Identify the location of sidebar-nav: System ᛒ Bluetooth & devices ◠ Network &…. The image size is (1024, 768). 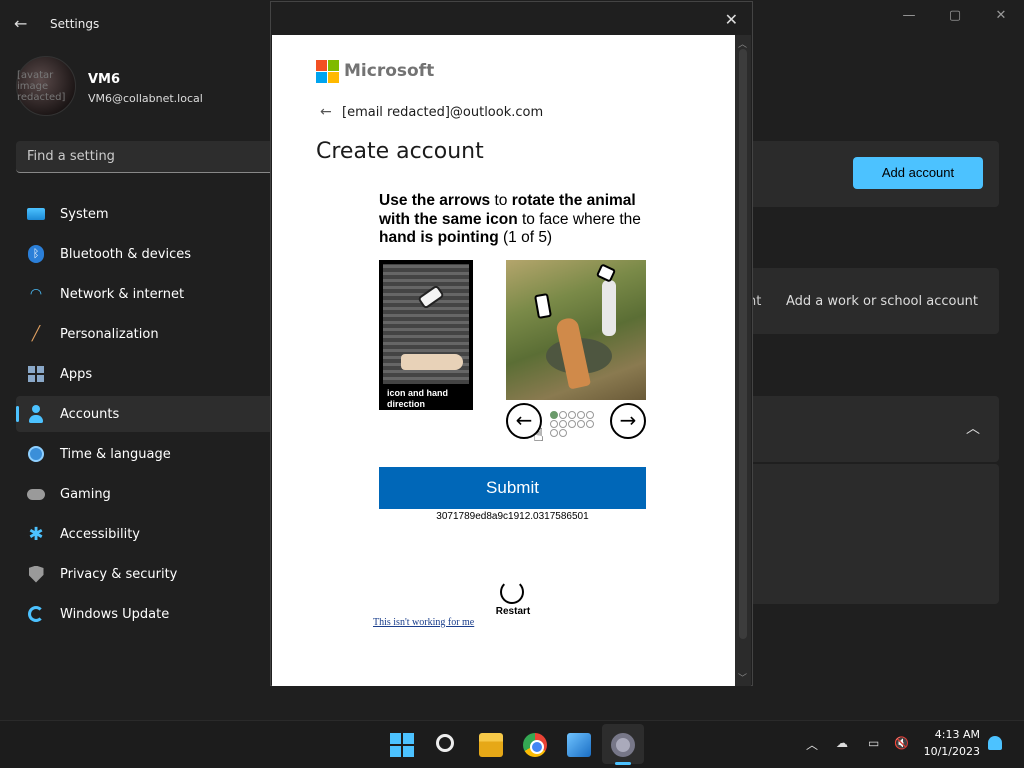
(147, 416).